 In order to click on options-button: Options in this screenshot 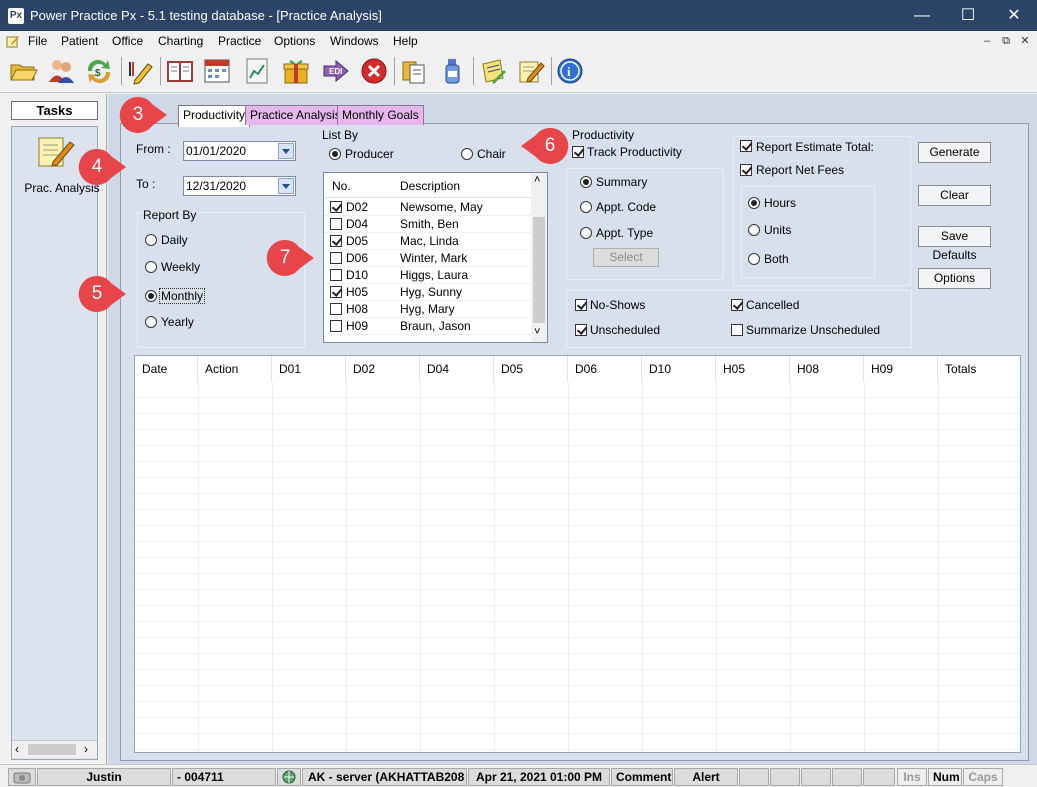, I will do `click(954, 278)`.